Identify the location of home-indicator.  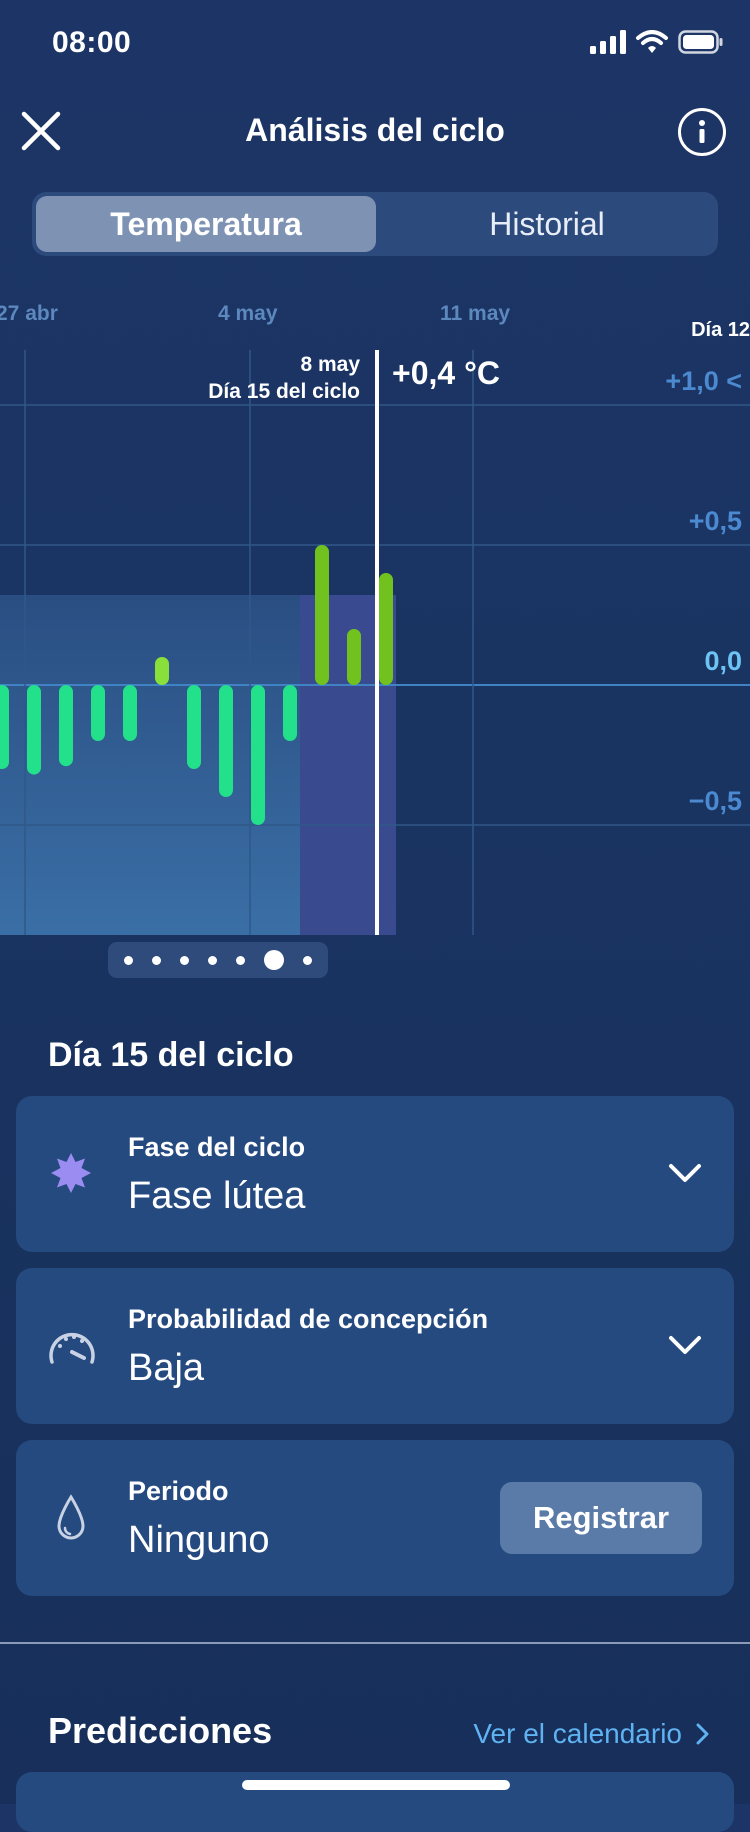
(376, 1785).